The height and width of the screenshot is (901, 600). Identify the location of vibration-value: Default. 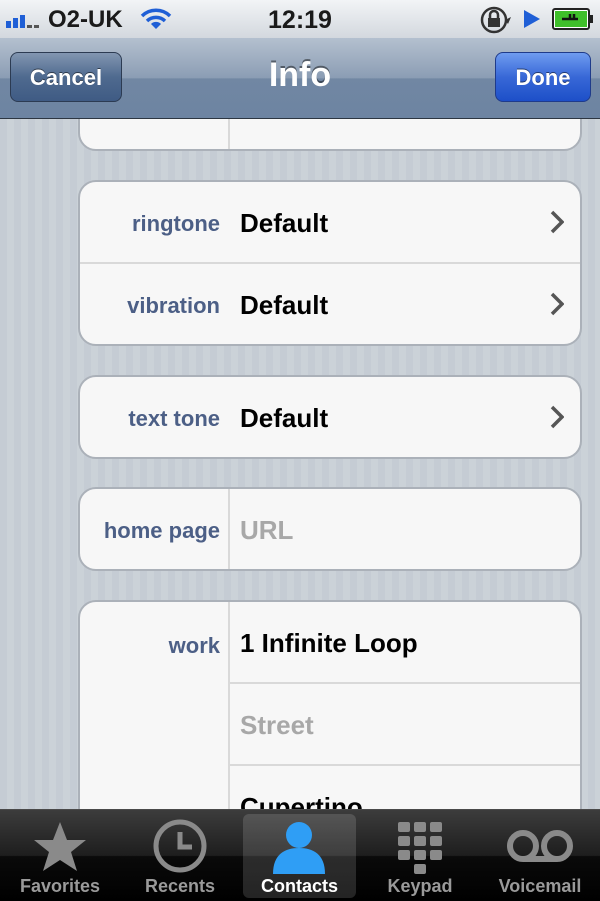
(284, 305).